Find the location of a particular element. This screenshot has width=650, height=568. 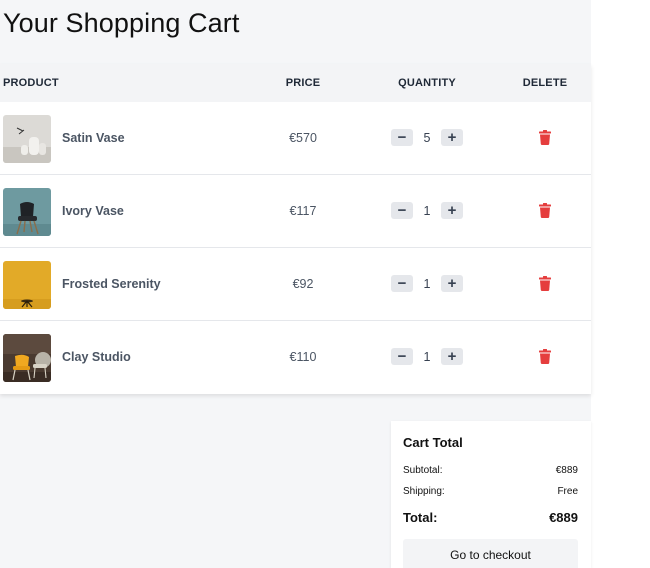

quantity-stepper: − 5 + is located at coordinates (427, 138).